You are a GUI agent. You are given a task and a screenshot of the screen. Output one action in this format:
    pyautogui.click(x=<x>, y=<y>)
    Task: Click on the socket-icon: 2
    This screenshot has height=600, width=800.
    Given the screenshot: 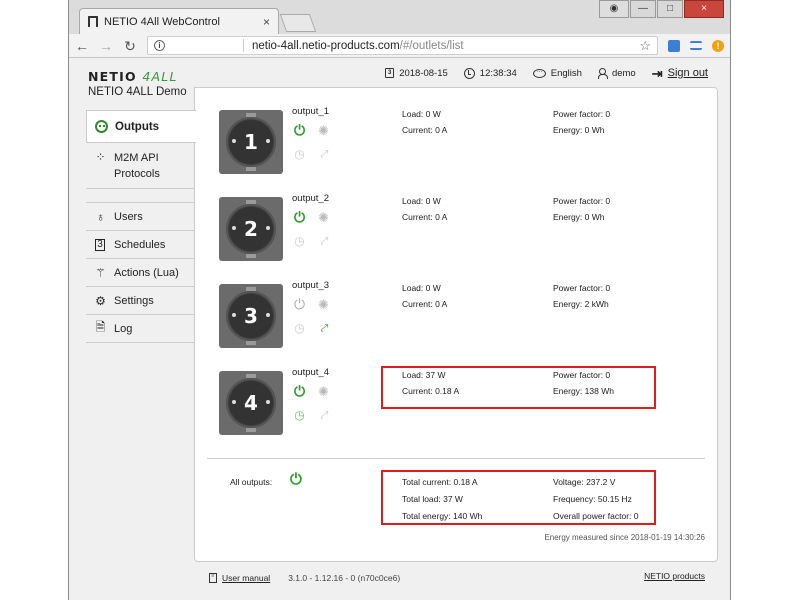 What is the action you would take?
    pyautogui.click(x=251, y=229)
    